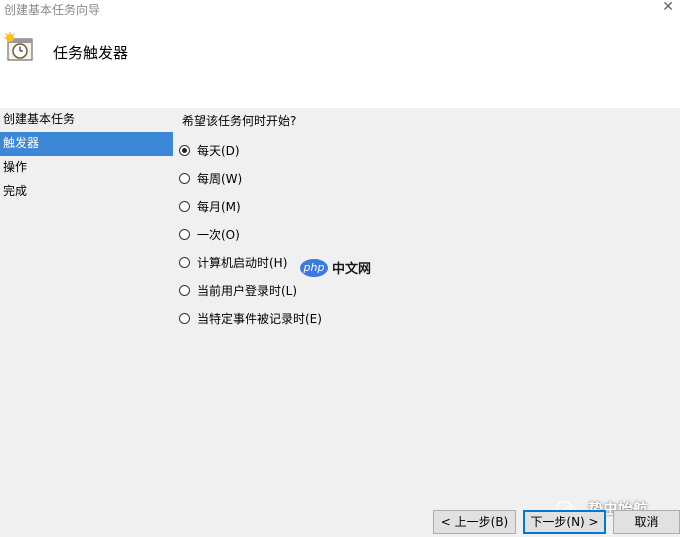 Image resolution: width=680 pixels, height=537 pixels. What do you see at coordinates (91, 53) in the screenshot?
I see `page-title: 任务触发器` at bounding box center [91, 53].